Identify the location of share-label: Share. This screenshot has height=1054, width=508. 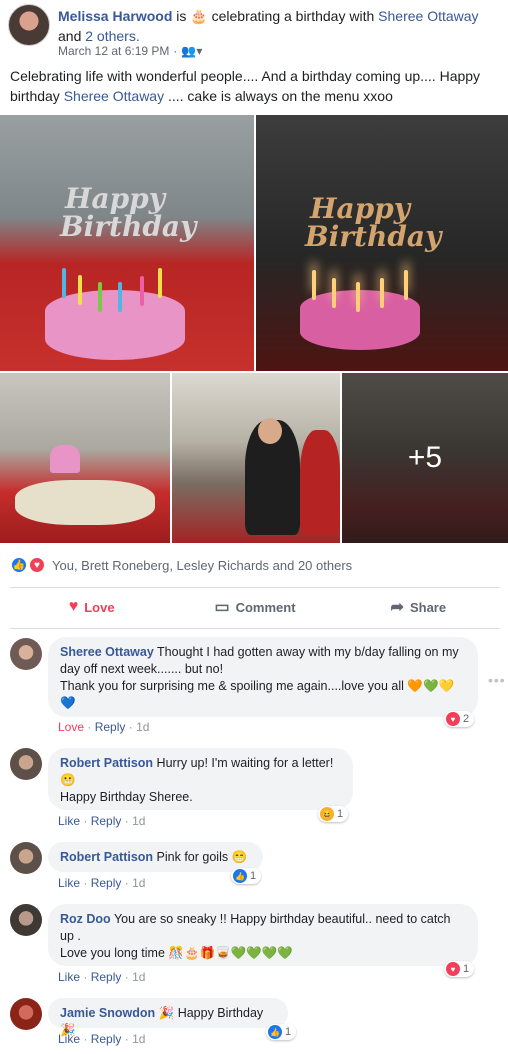
(428, 607).